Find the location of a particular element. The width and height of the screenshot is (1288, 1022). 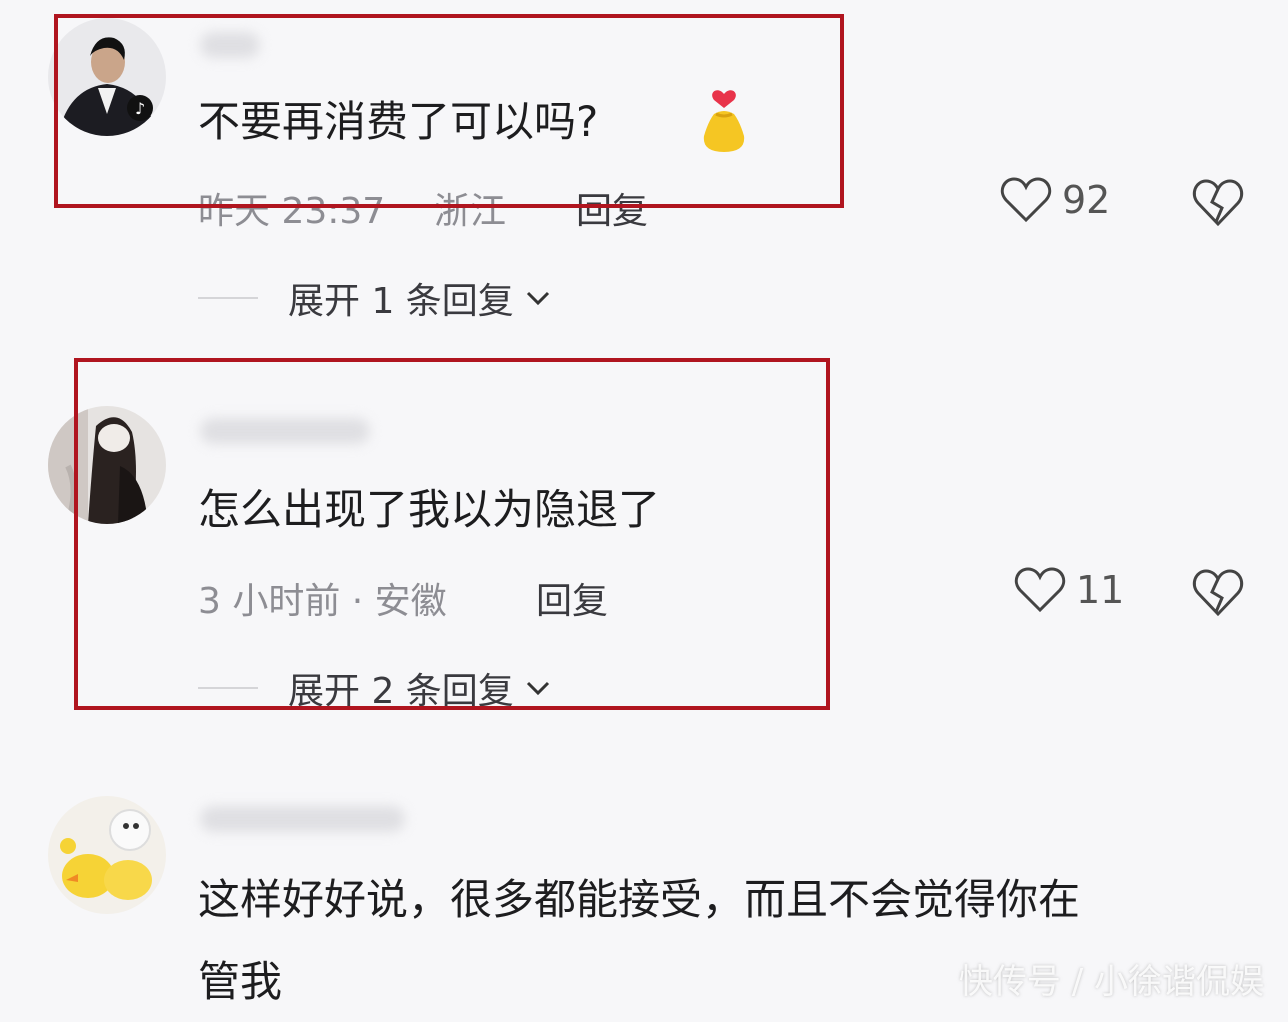

avatar-duck-image is located at coordinates (107, 855).